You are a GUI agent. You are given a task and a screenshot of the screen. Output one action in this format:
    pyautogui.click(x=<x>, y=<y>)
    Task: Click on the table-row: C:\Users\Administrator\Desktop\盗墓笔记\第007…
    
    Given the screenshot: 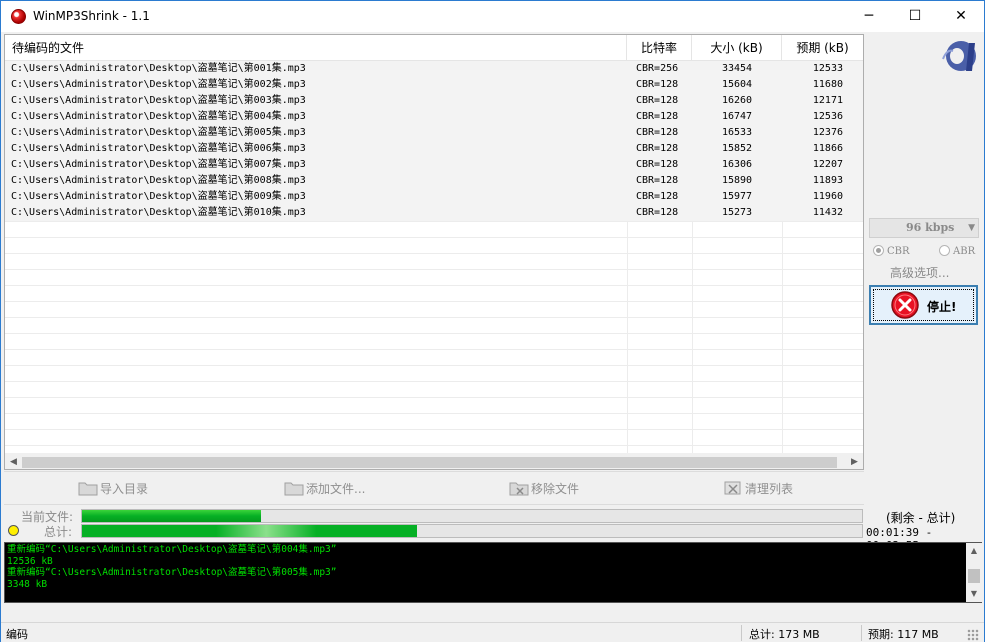 What is the action you would take?
    pyautogui.click(x=434, y=165)
    